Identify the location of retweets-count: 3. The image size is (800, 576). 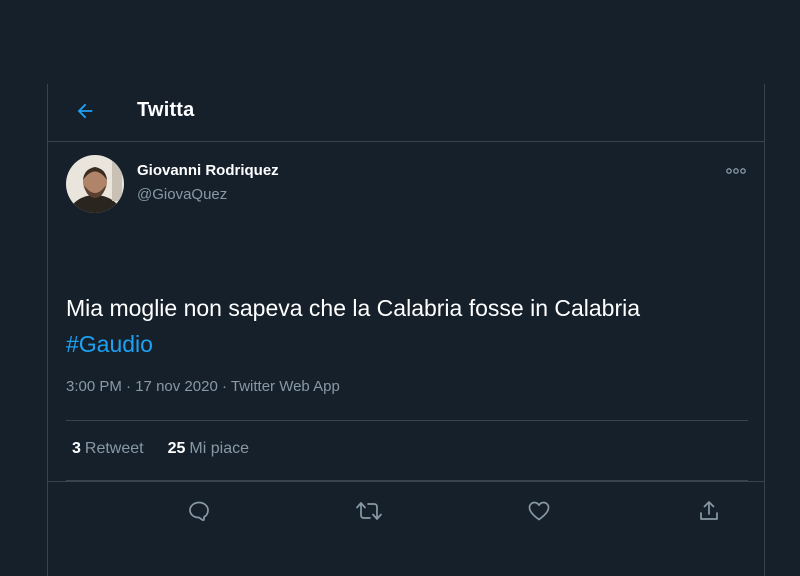
(76, 448).